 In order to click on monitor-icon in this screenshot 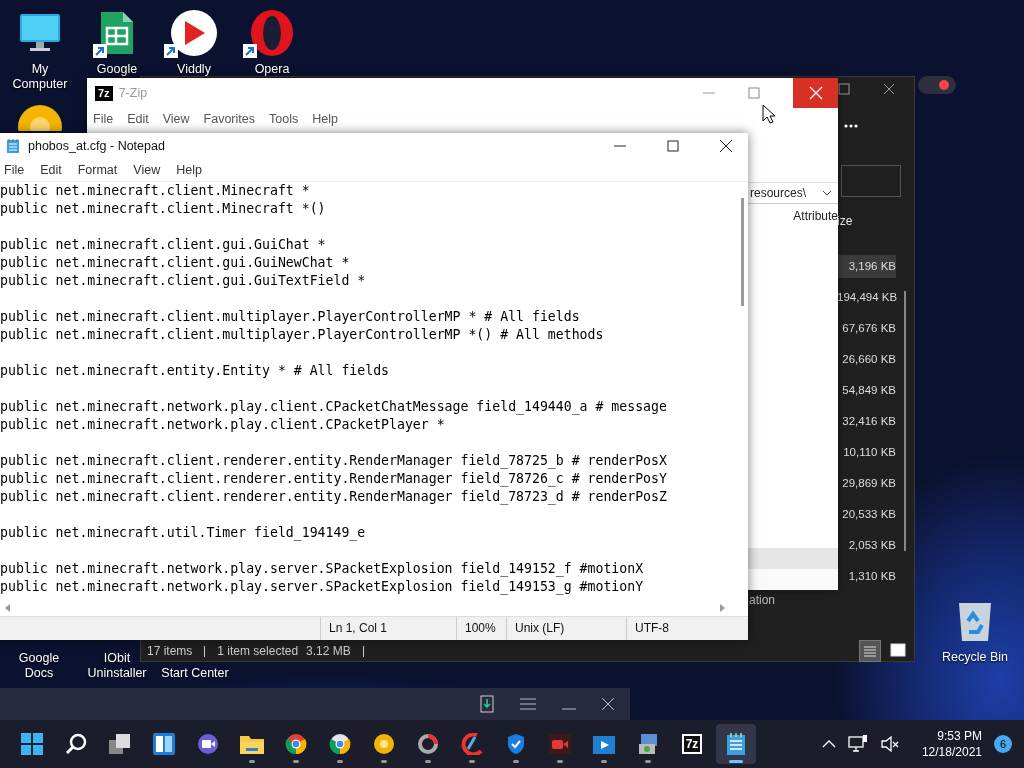, I will do `click(40, 33)`.